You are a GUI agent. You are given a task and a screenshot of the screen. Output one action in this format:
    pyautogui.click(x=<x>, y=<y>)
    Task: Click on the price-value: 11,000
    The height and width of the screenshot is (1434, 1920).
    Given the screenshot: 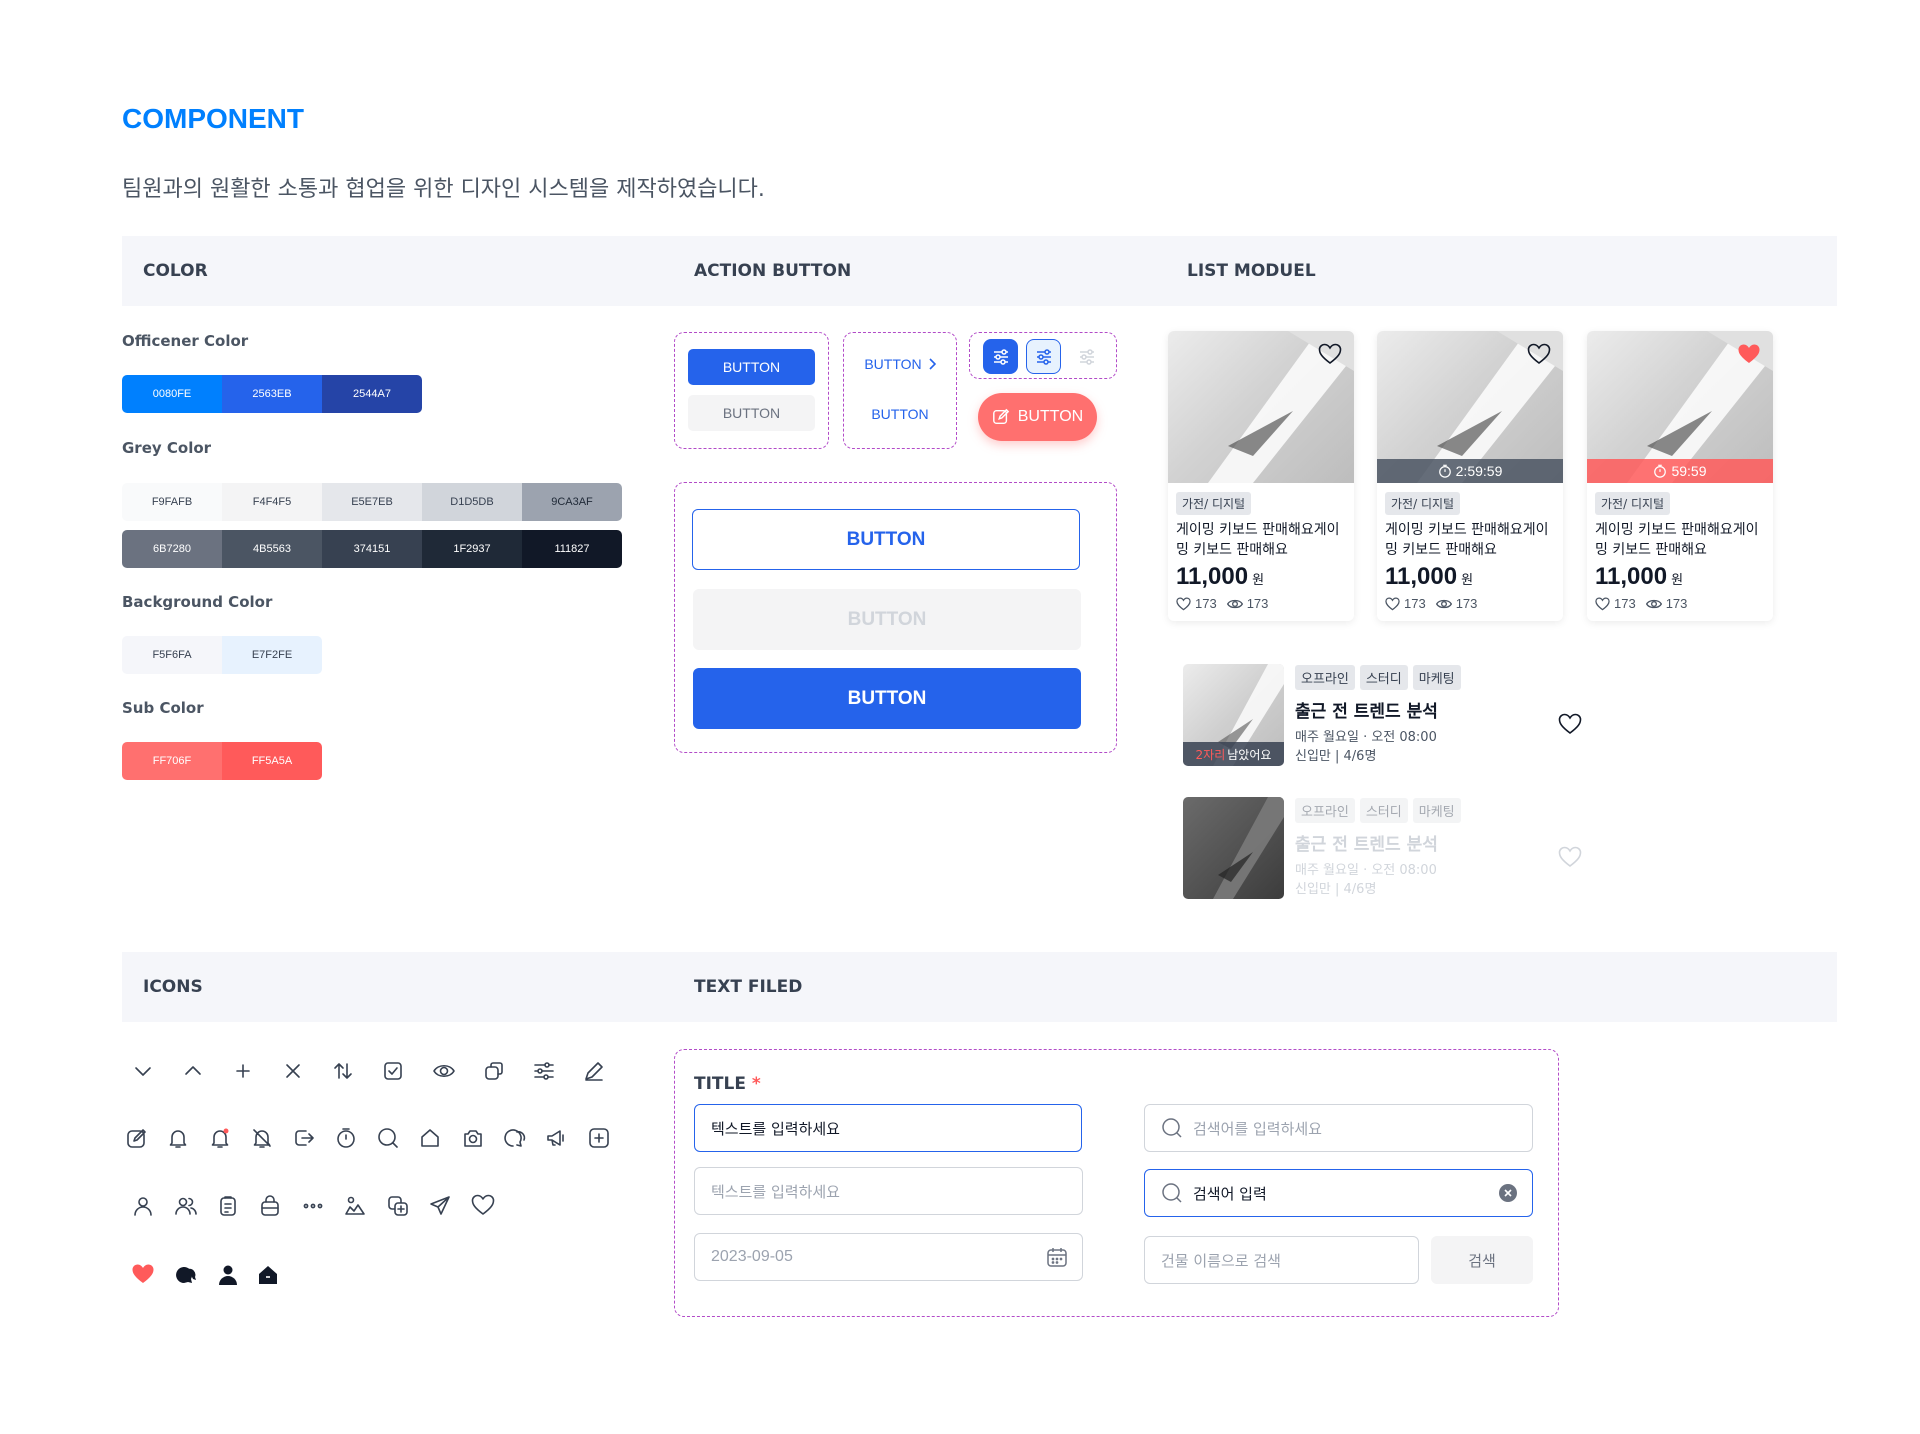 What is the action you would take?
    pyautogui.click(x=1631, y=576)
    